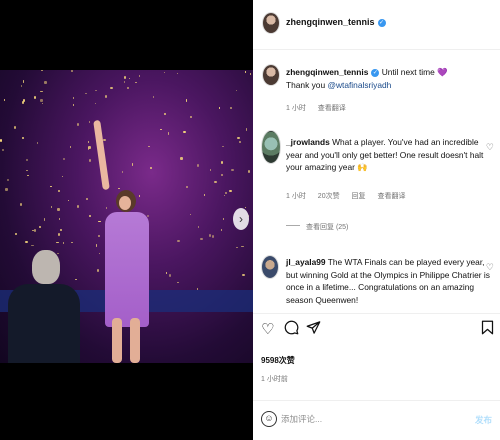 This screenshot has height=440, width=500. I want to click on emoji-icon: ☺, so click(269, 419).